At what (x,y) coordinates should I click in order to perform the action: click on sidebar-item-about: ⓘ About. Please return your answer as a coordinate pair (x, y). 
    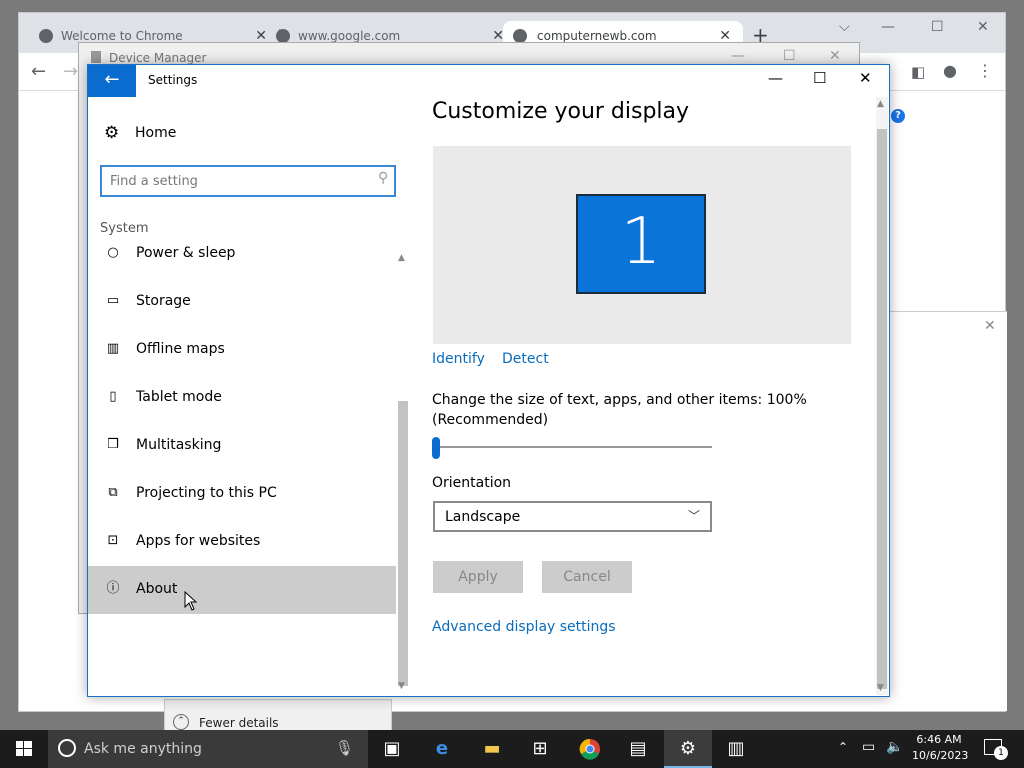
    Looking at the image, I should click on (242, 590).